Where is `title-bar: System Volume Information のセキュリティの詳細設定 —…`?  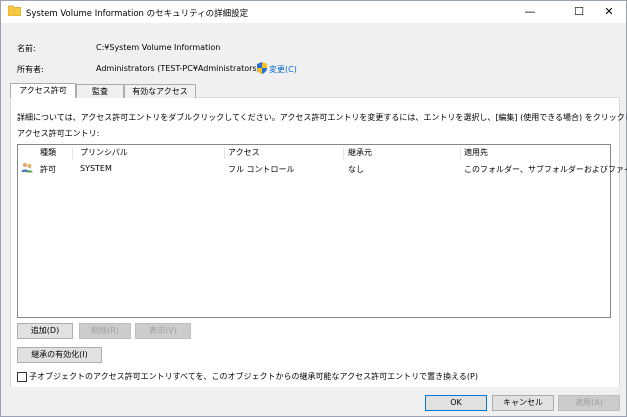
title-bar: System Volume Information のセキュリティの詳細設定 —… is located at coordinates (313, 12).